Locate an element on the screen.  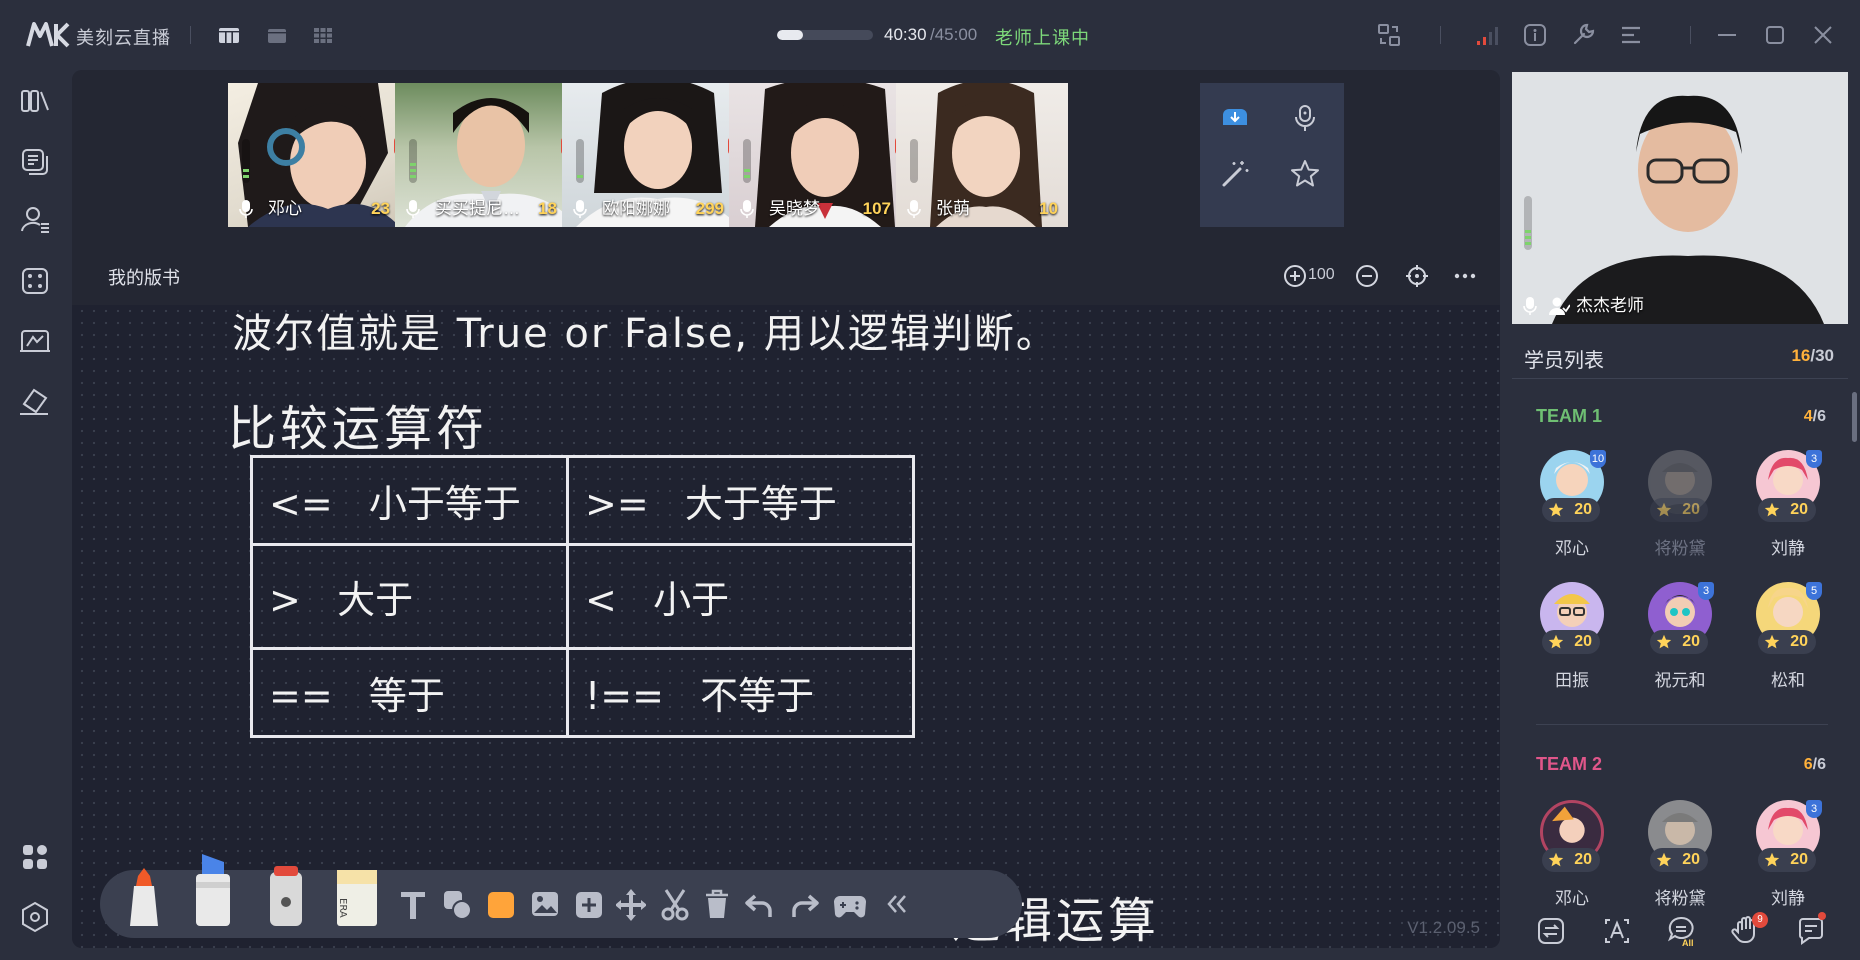
star-reward-icon is located at coordinates (1305, 174).